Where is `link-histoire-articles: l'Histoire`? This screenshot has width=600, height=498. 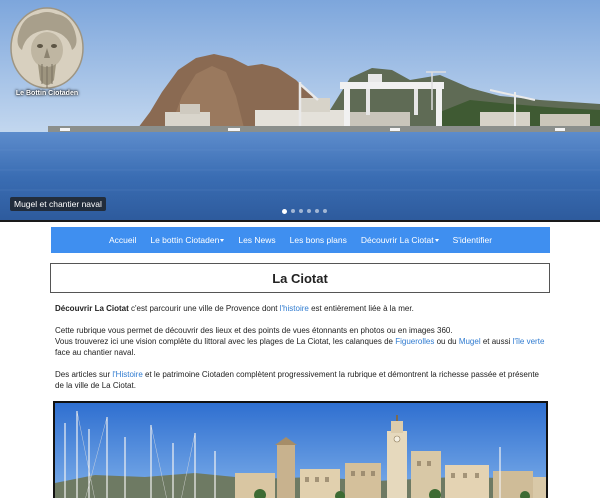
link-histoire-articles: l'Histoire is located at coordinates (127, 374).